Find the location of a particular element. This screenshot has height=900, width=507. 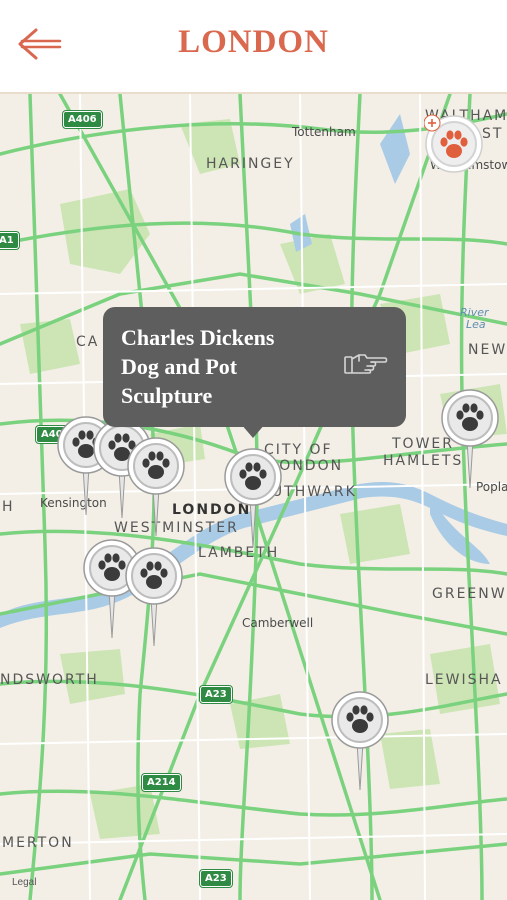

pointing-hand-icon is located at coordinates (366, 364).